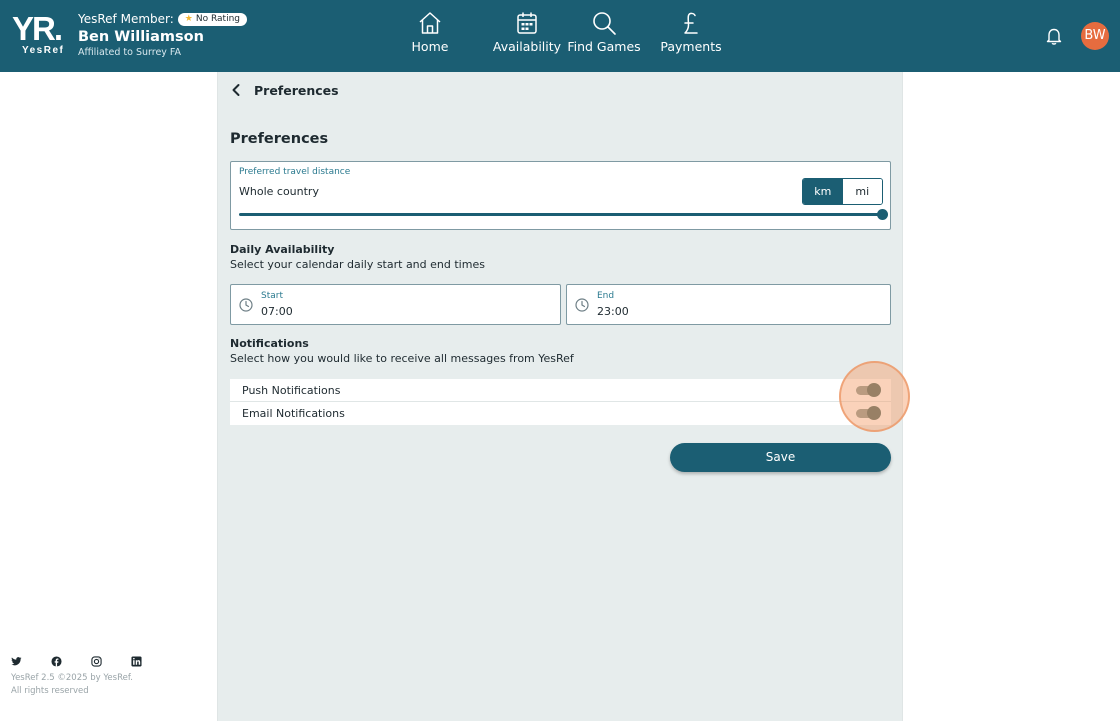 The image size is (1120, 721). I want to click on yesref-logo: YR. YesRef, so click(39, 35).